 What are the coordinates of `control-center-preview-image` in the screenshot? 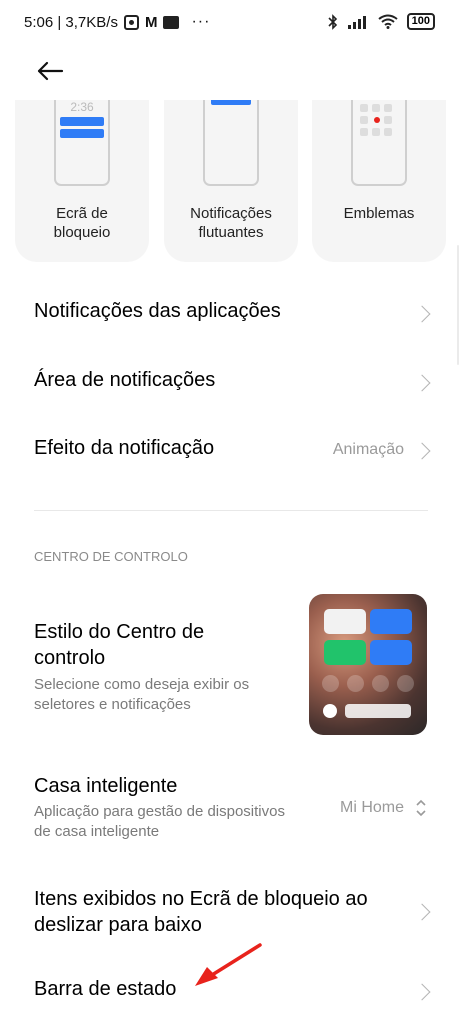 It's located at (368, 664).